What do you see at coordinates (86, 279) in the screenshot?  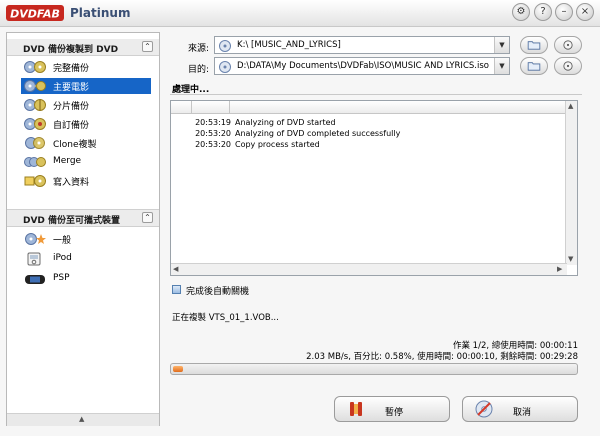 I see `sidebar-item-psp: PSP` at bounding box center [86, 279].